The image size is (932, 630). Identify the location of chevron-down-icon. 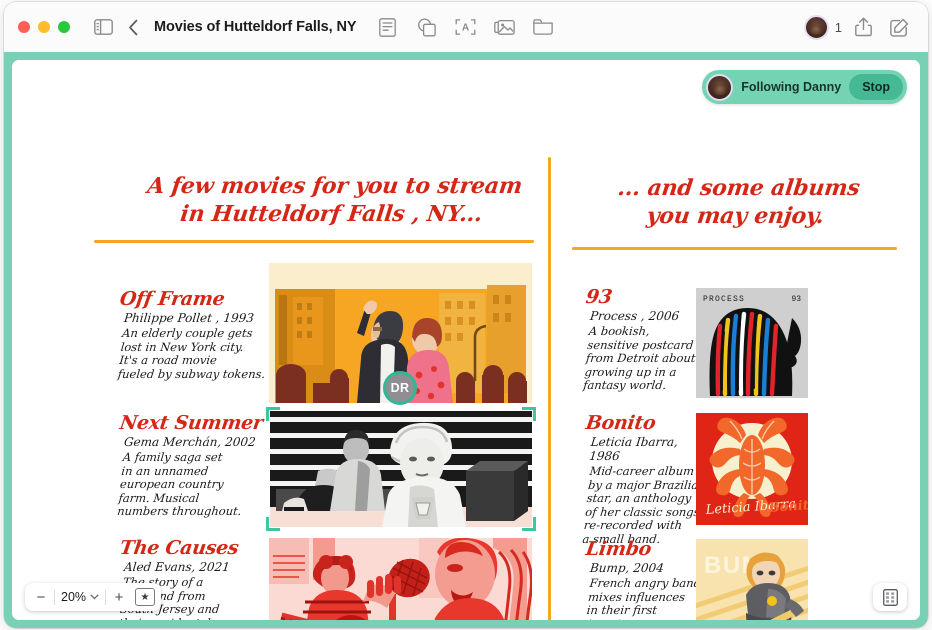
(94, 597).